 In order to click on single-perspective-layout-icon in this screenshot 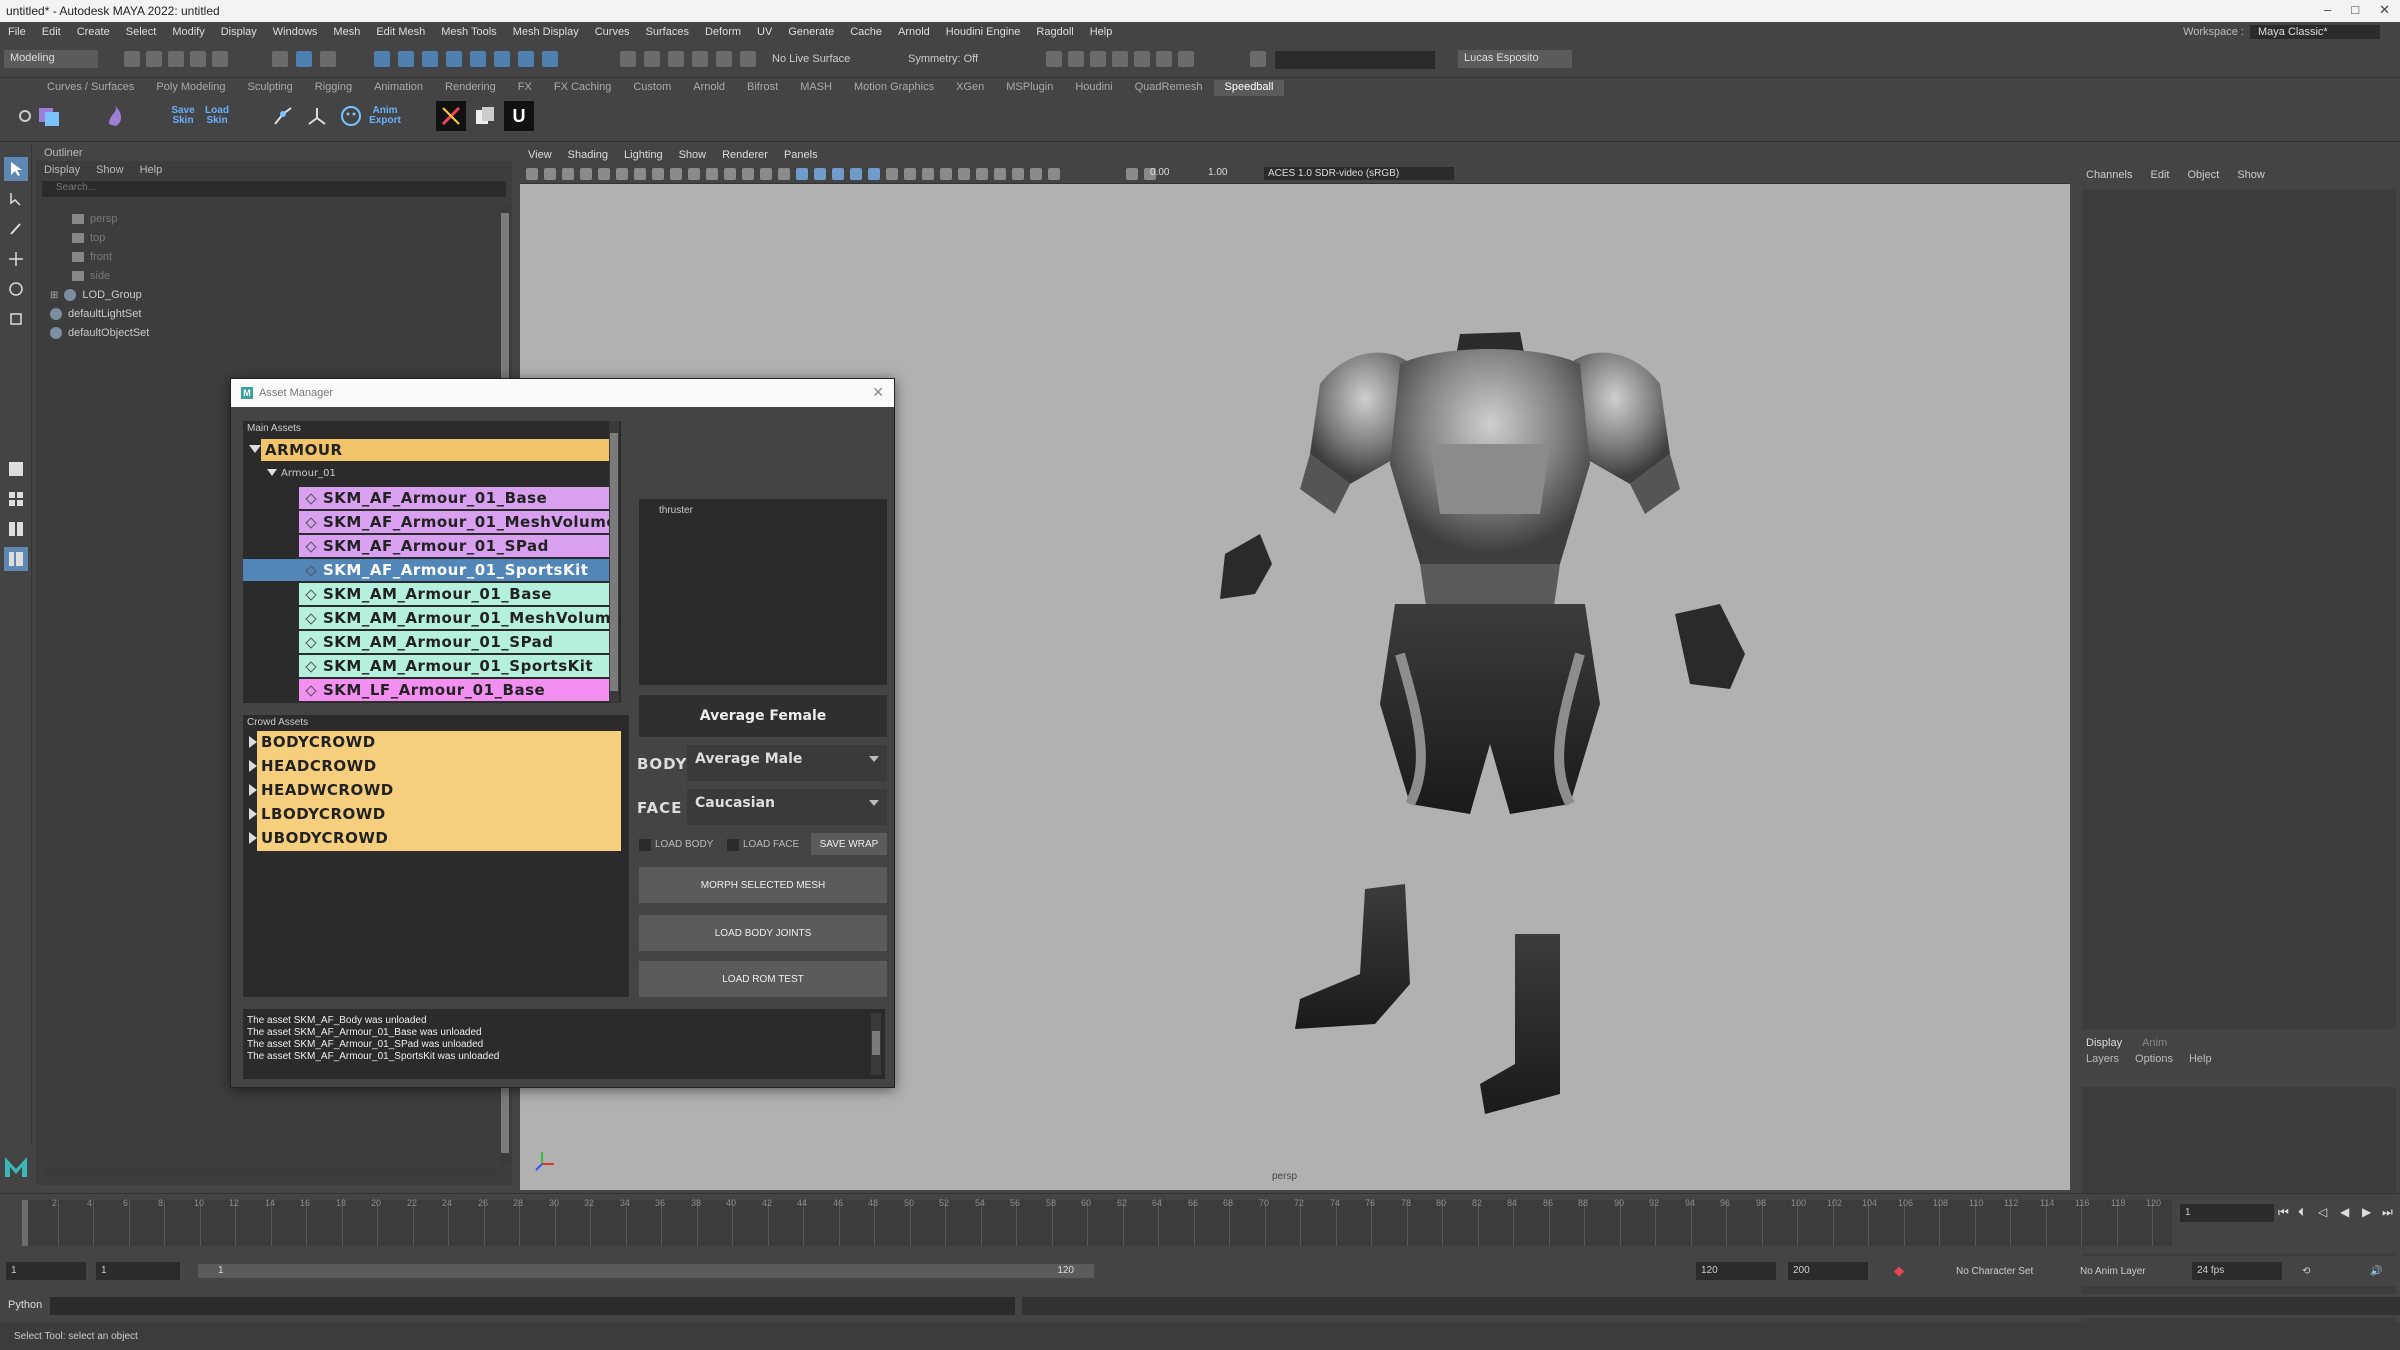, I will do `click(16, 469)`.